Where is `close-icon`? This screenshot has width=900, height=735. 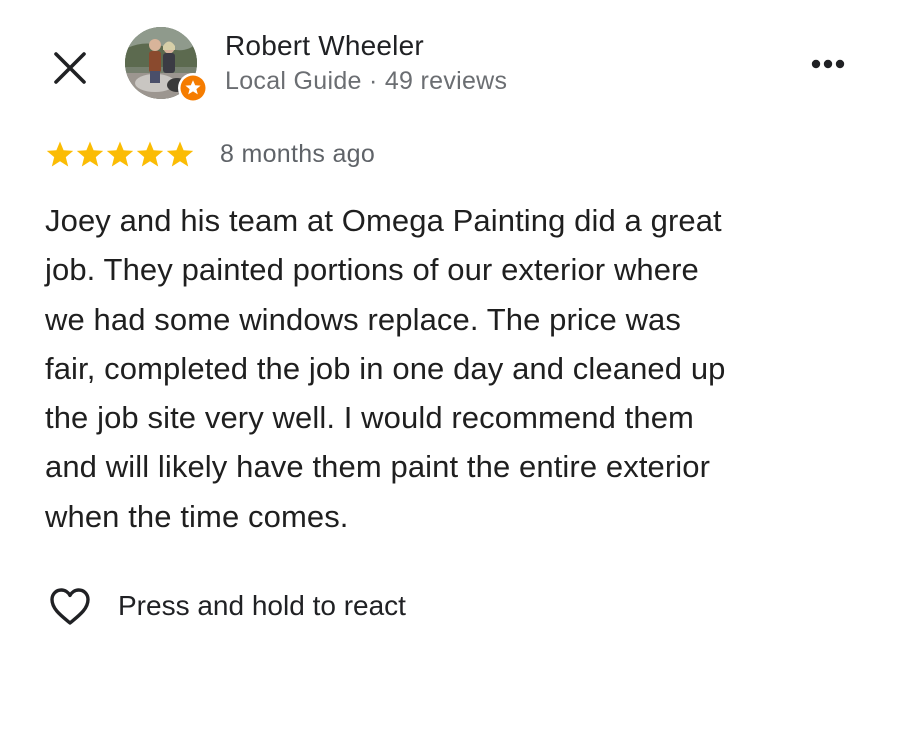
close-icon is located at coordinates (70, 68).